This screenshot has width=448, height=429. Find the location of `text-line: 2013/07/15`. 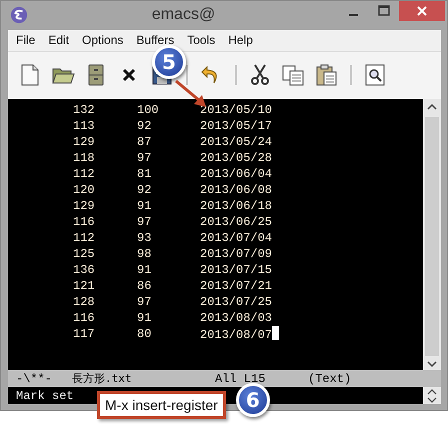

text-line: 2013/07/15 is located at coordinates (236, 270).